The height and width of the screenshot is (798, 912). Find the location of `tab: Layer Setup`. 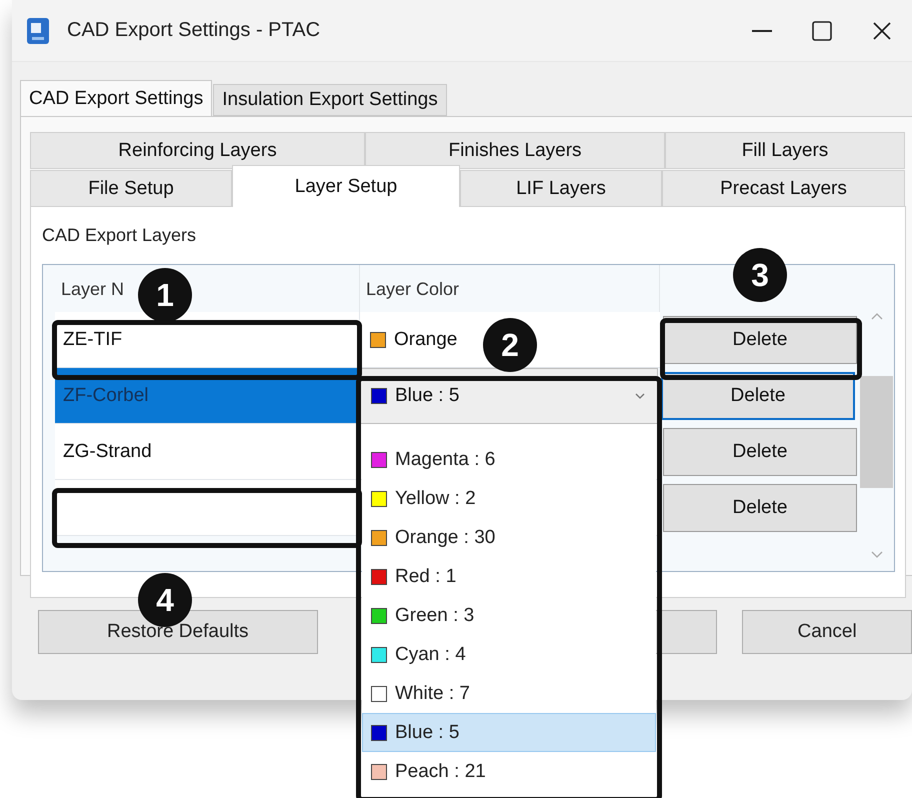

tab: Layer Setup is located at coordinates (346, 186).